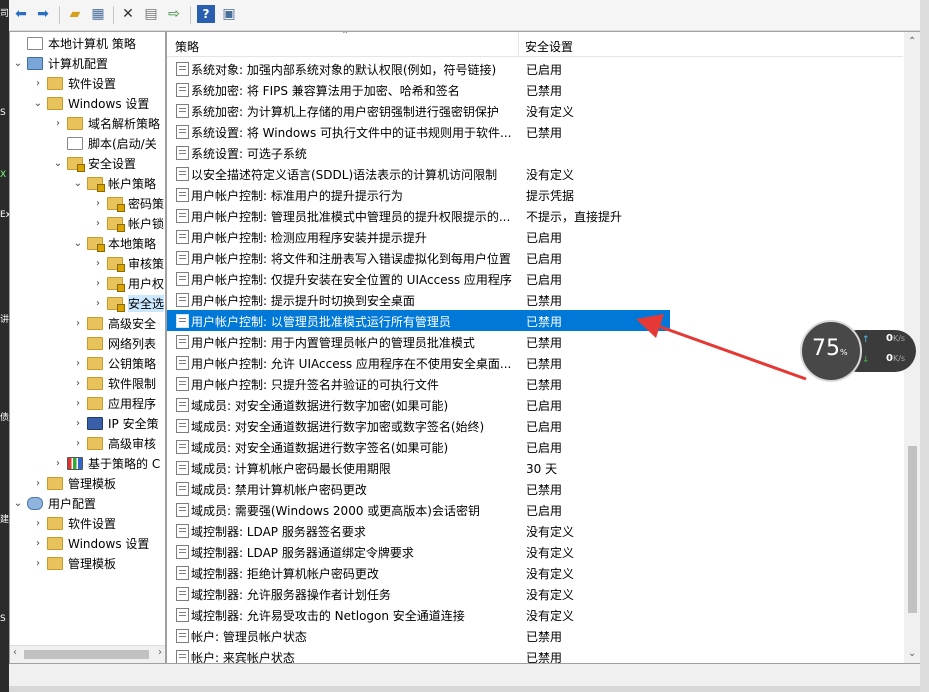  What do you see at coordinates (535, 654) in the screenshot?
I see `table-row: 帐户: 来宾帐户状态 已禁用` at bounding box center [535, 654].